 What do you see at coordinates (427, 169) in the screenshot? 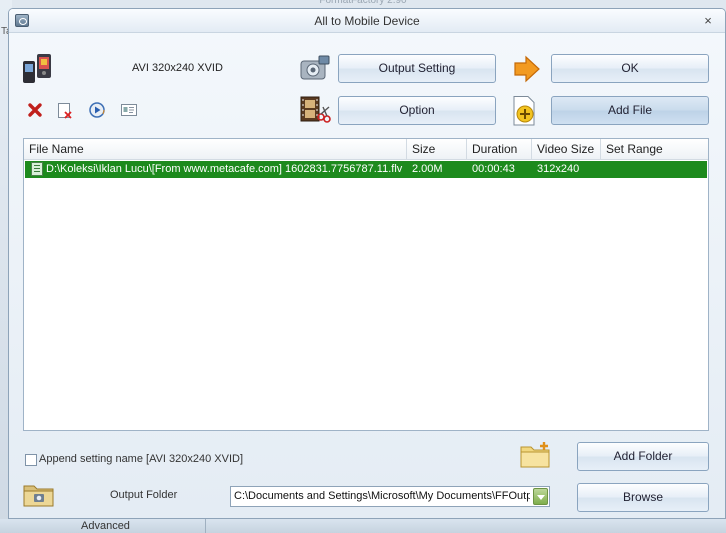
I see `cell-size: 2.00M` at bounding box center [427, 169].